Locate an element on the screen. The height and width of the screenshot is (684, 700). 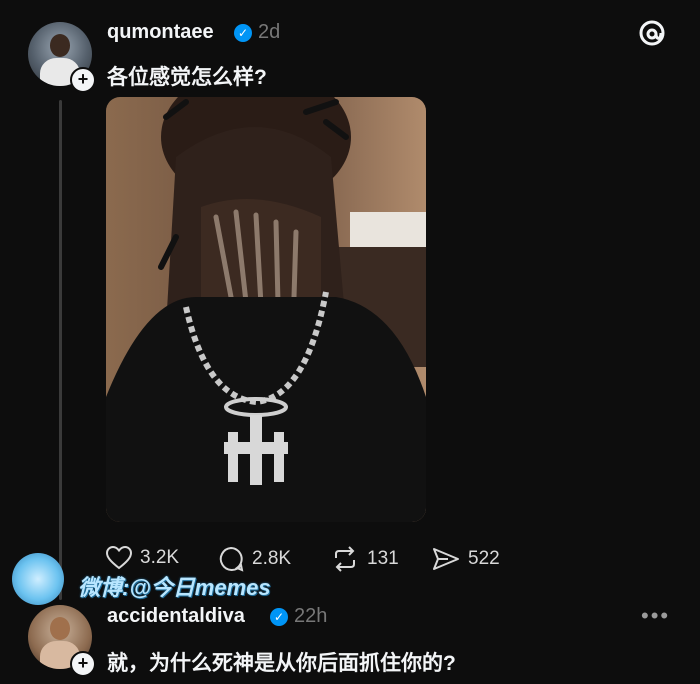
post-text: 各位感觉怎么样? is located at coordinates (187, 77).